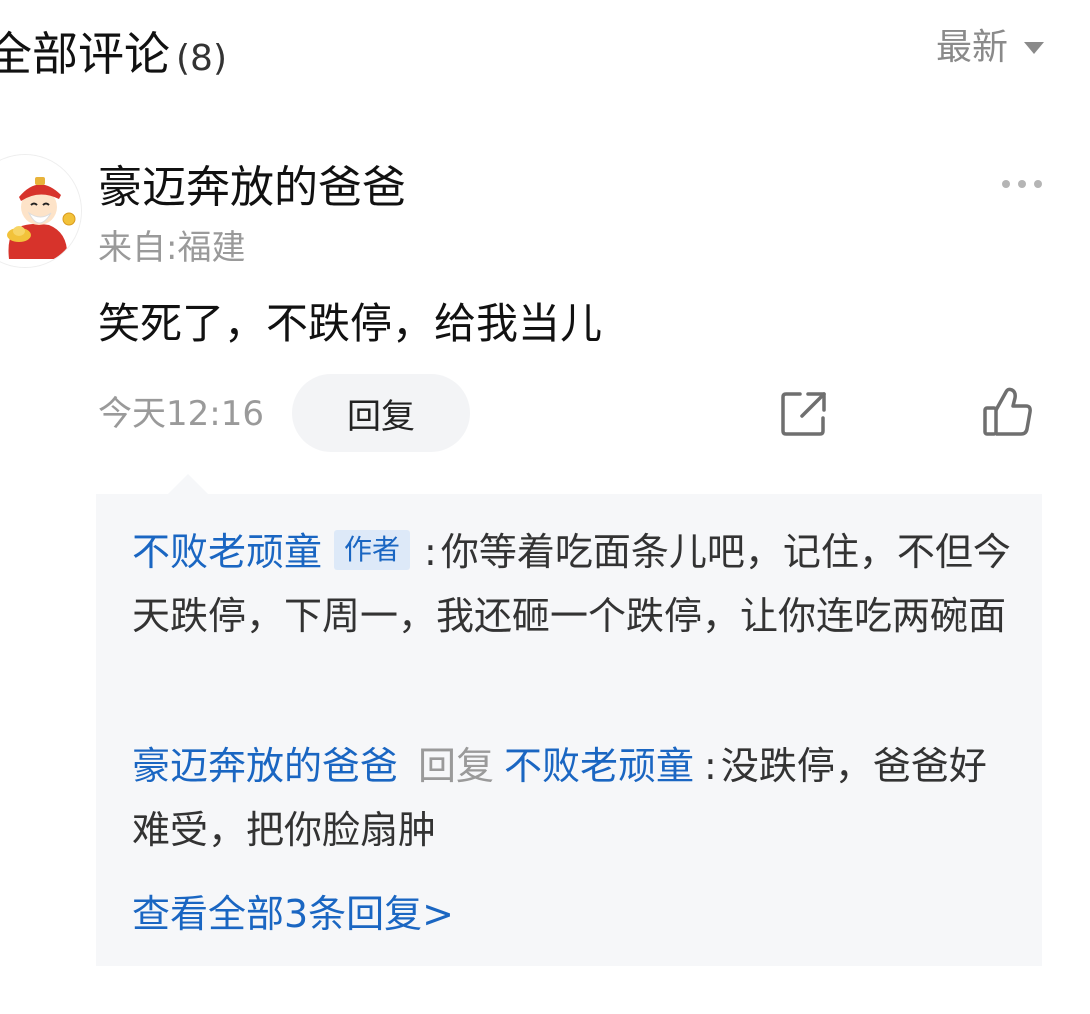 The image size is (1090, 1014). What do you see at coordinates (350, 323) in the screenshot?
I see `comment-text: 笑死了，不跌停，给我当儿` at bounding box center [350, 323].